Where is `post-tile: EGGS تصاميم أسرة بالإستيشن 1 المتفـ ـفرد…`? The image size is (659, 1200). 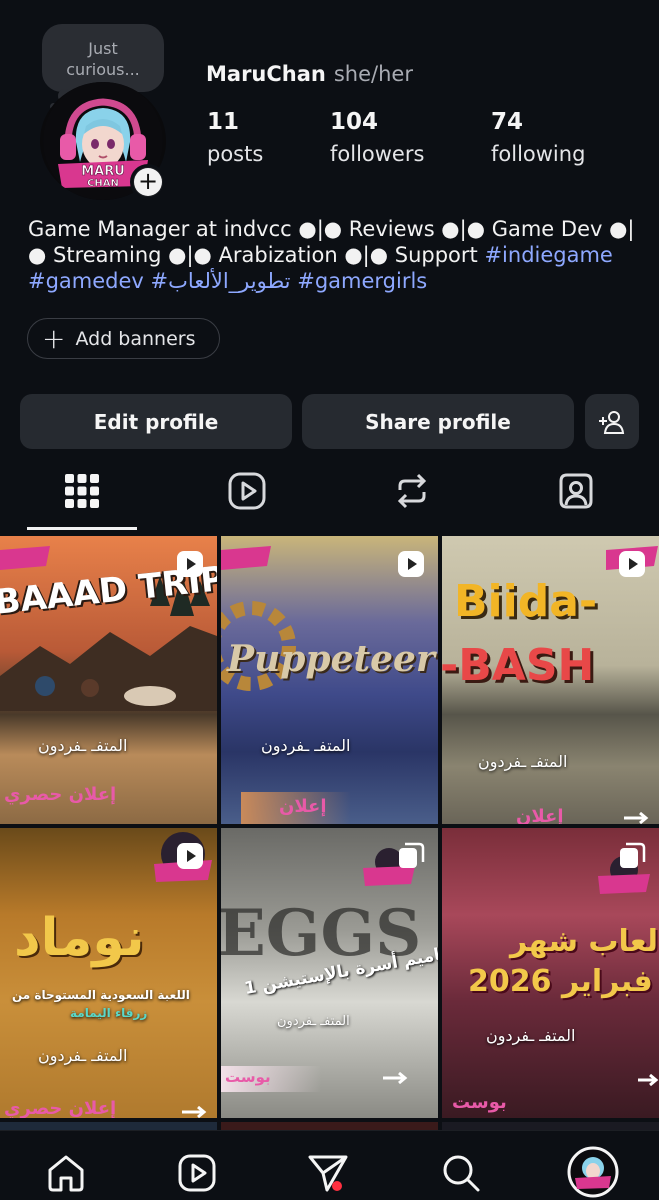 post-tile: EGGS تصاميم أسرة بالإستيشن 1 المتفـ ـفرد… is located at coordinates (329, 973).